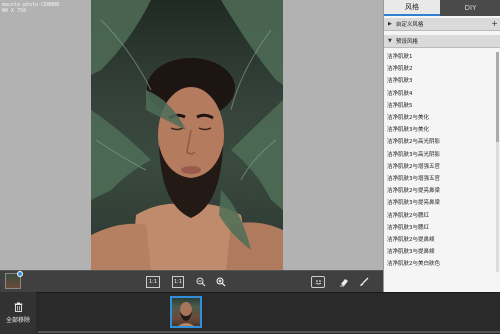 Image resolution: width=500 pixels, height=334 pixels. I want to click on filmstrip-thumbnail, so click(186, 312).